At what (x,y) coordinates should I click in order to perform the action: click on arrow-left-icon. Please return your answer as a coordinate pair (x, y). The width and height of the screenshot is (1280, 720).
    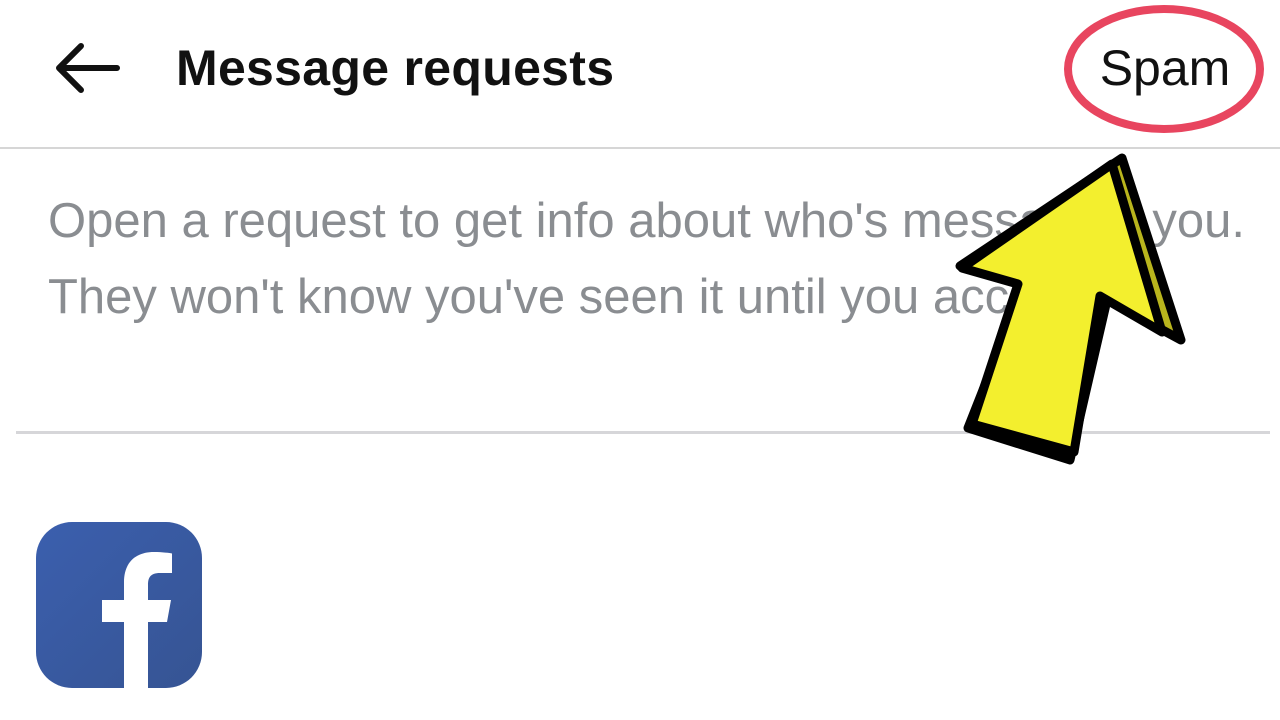
    Looking at the image, I should click on (88, 68).